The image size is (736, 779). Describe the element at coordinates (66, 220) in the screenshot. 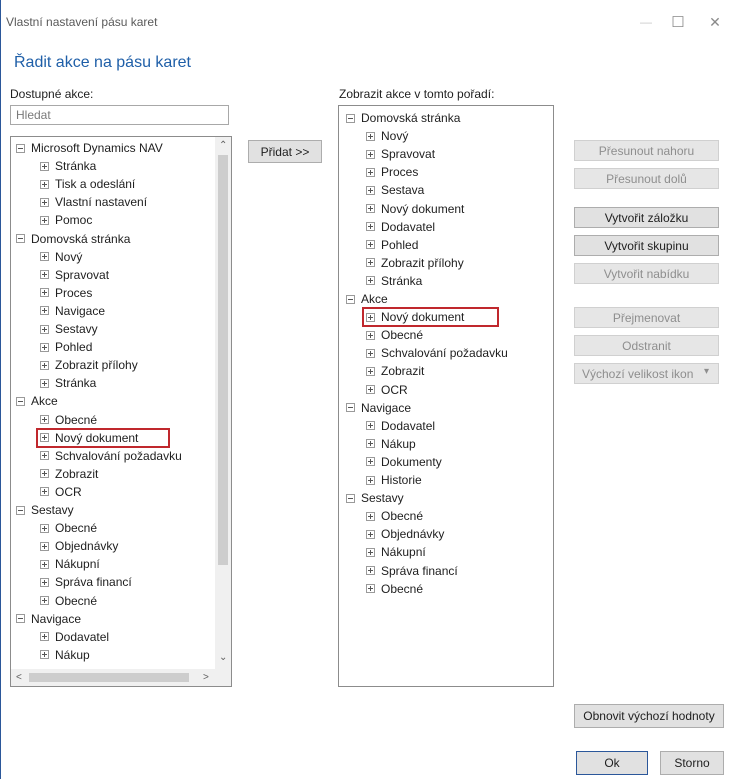

I see `tree-item: Pomoc` at that location.